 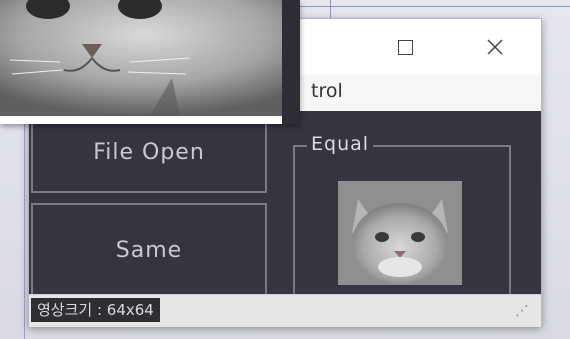 I want to click on maximize-button, so click(x=405, y=47).